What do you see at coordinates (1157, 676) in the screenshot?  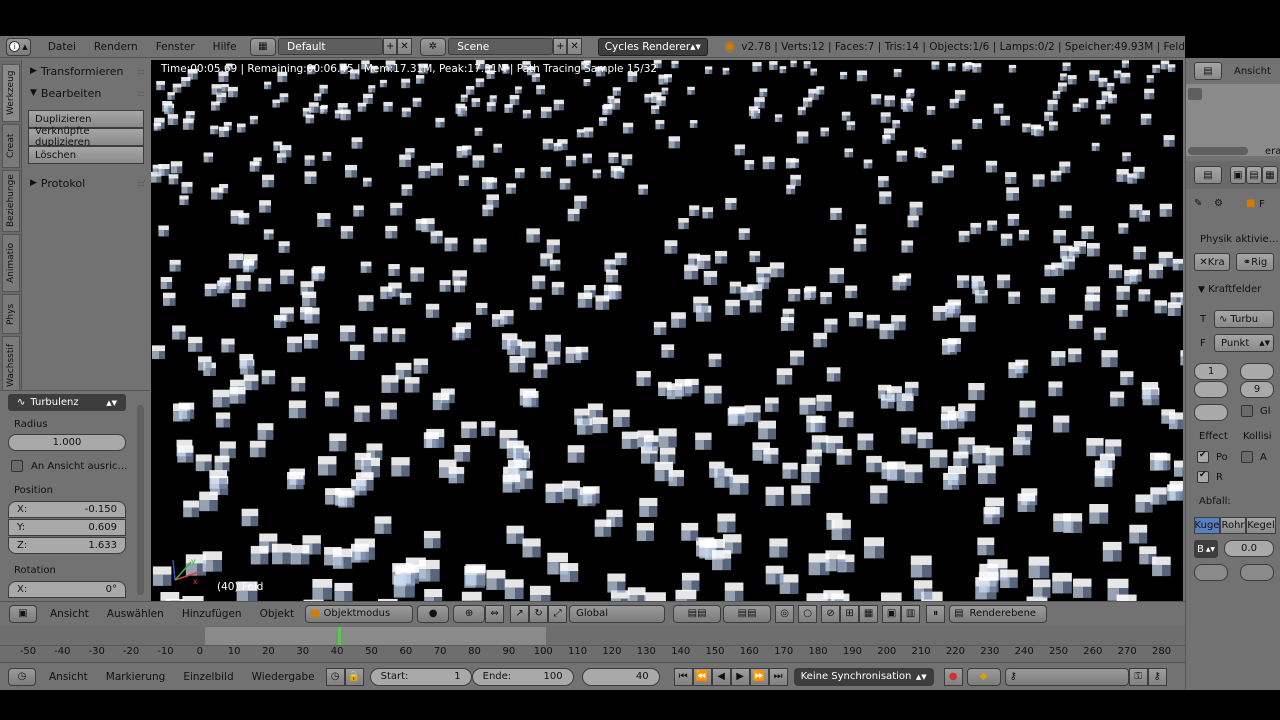 I see `delete-keyframe-button: ⚷` at bounding box center [1157, 676].